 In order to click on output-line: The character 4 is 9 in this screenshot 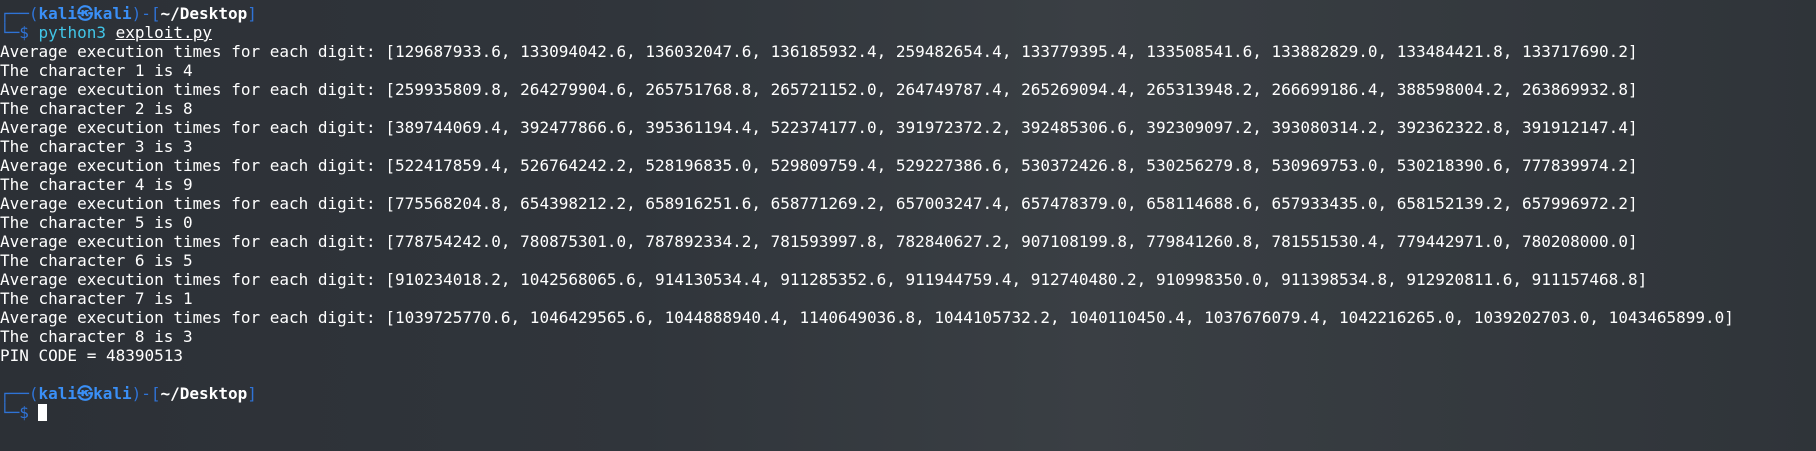, I will do `click(96, 184)`.